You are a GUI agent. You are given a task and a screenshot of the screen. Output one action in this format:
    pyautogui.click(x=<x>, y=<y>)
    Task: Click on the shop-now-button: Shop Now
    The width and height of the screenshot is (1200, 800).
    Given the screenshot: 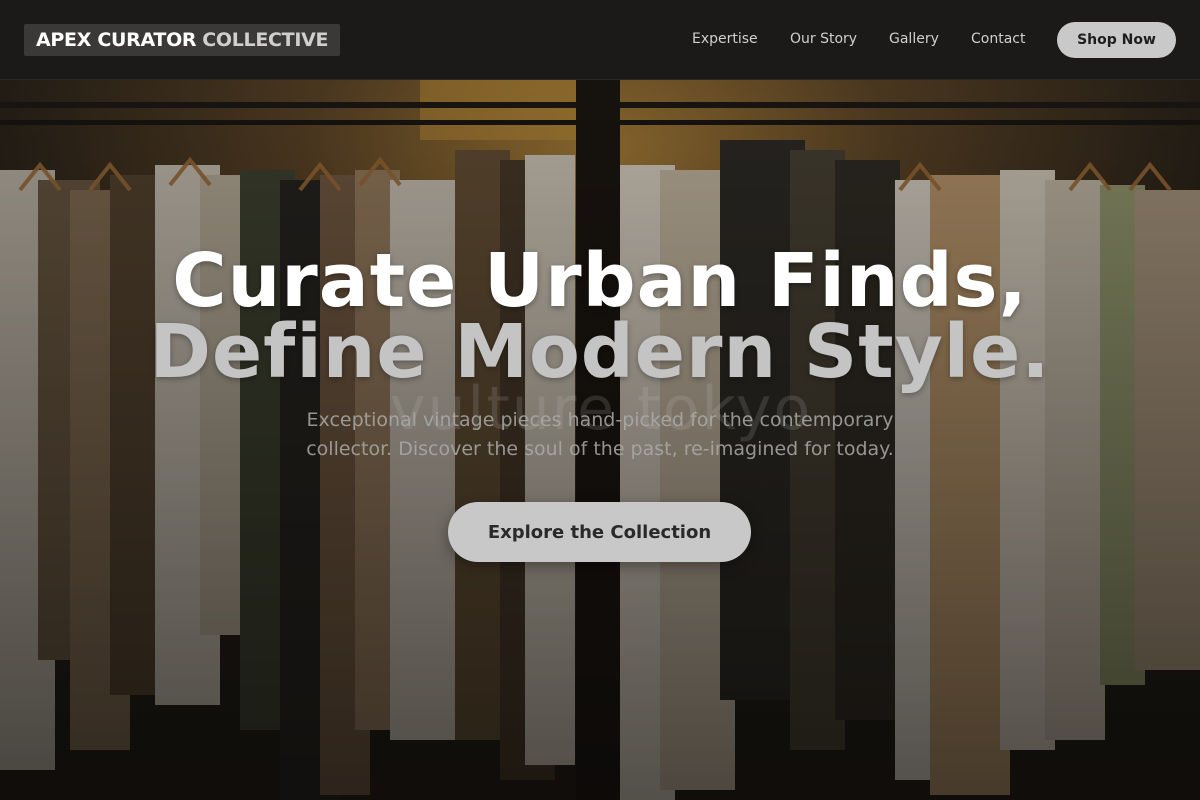 What is the action you would take?
    pyautogui.click(x=1116, y=40)
    